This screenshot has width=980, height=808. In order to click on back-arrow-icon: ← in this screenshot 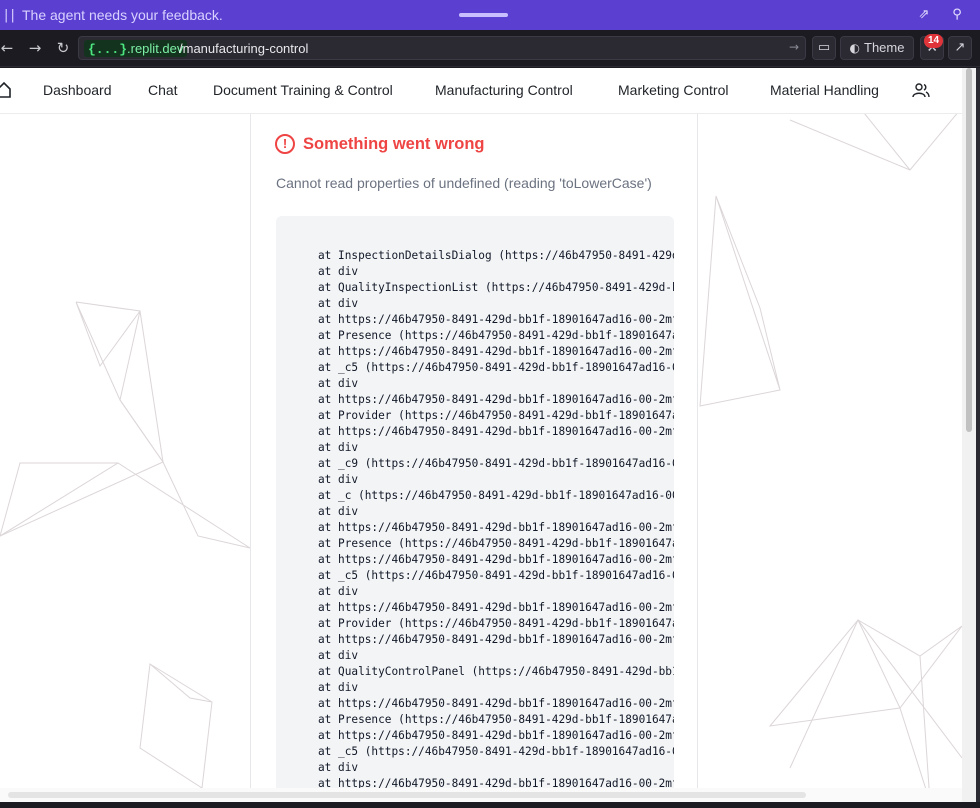, I will do `click(8, 48)`.